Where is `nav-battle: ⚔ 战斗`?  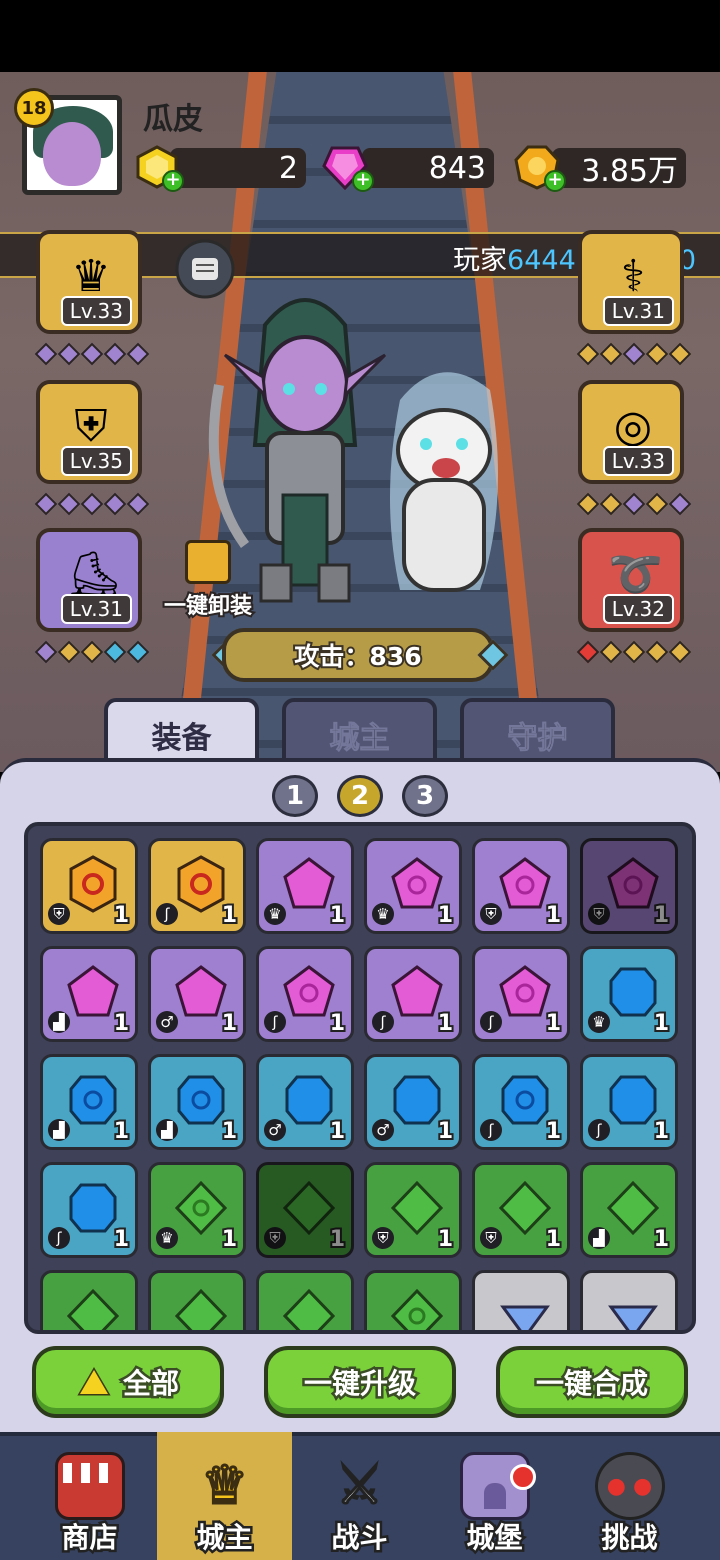
nav-battle: ⚔ 战斗 is located at coordinates (359, 1496).